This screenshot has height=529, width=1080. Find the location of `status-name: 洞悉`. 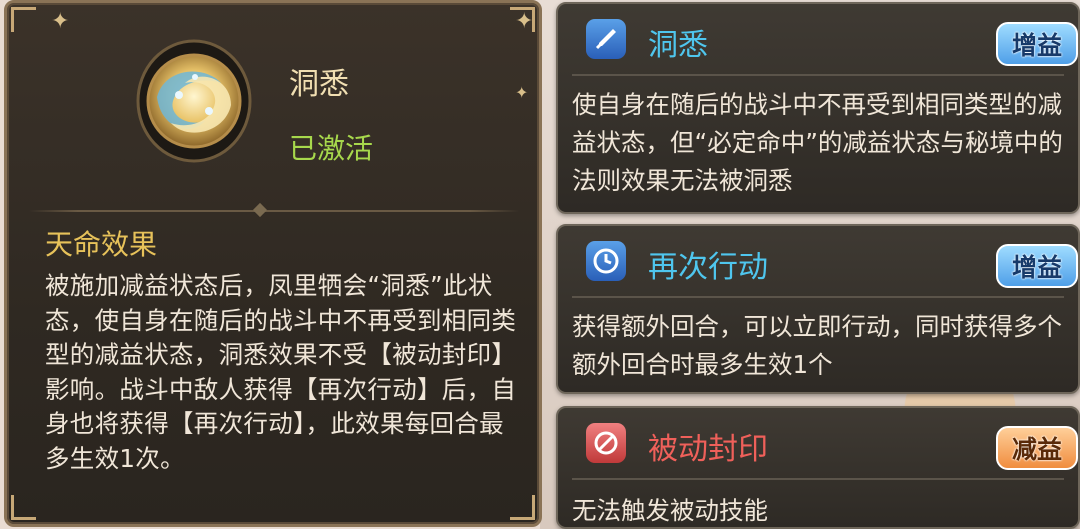

status-name: 洞悉 is located at coordinates (678, 45).